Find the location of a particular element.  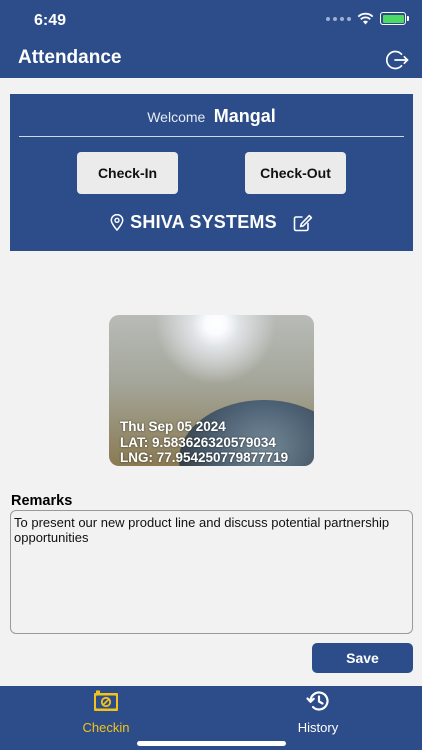

remarks-label: Remarks is located at coordinates (42, 501).